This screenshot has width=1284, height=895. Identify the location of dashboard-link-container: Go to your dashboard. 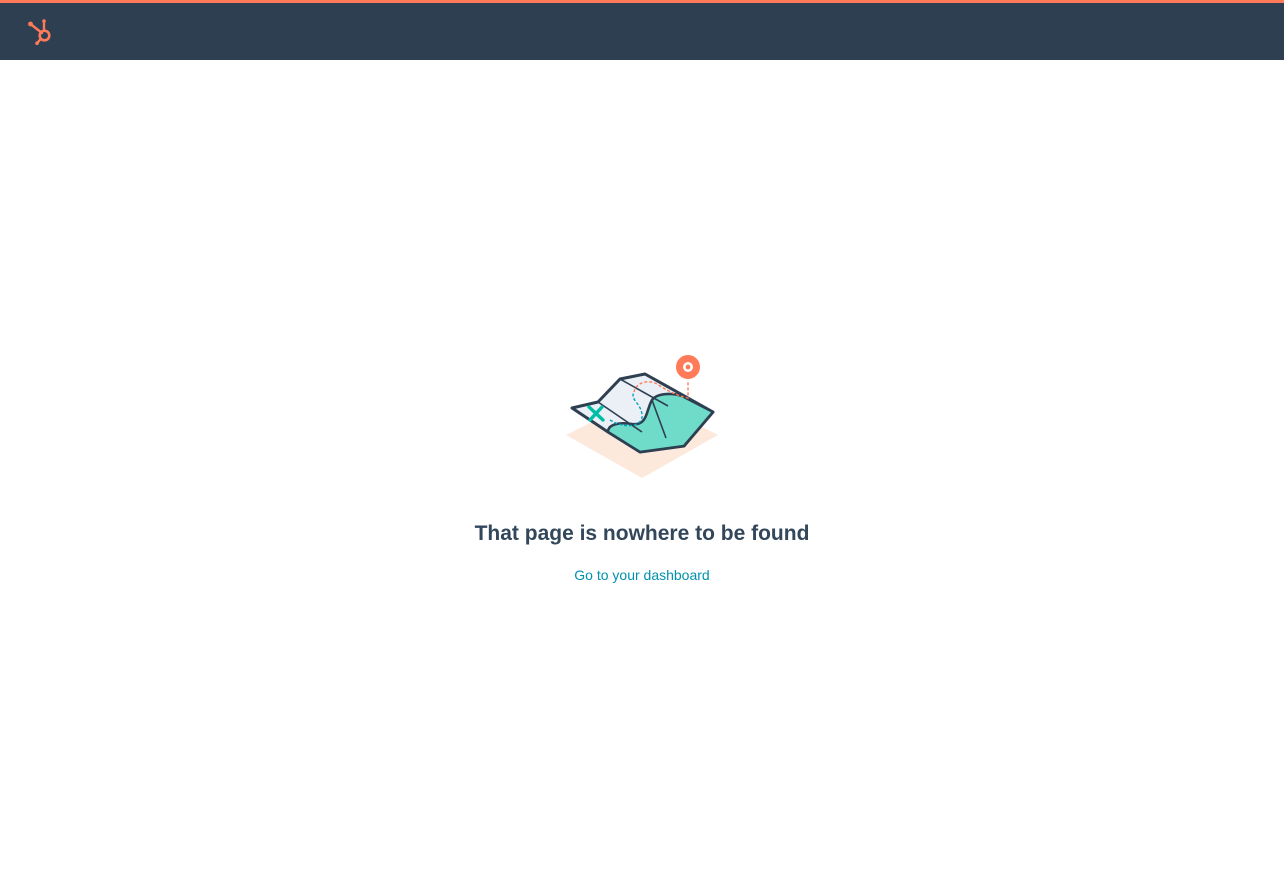
(642, 575).